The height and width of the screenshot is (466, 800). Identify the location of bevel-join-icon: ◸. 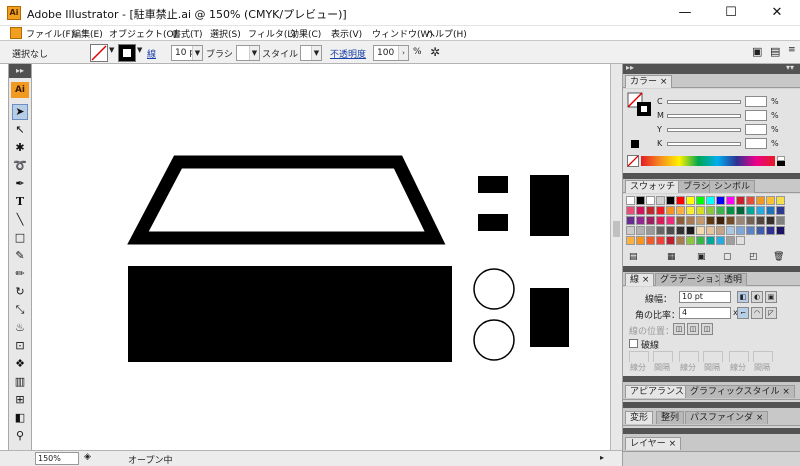
(771, 313).